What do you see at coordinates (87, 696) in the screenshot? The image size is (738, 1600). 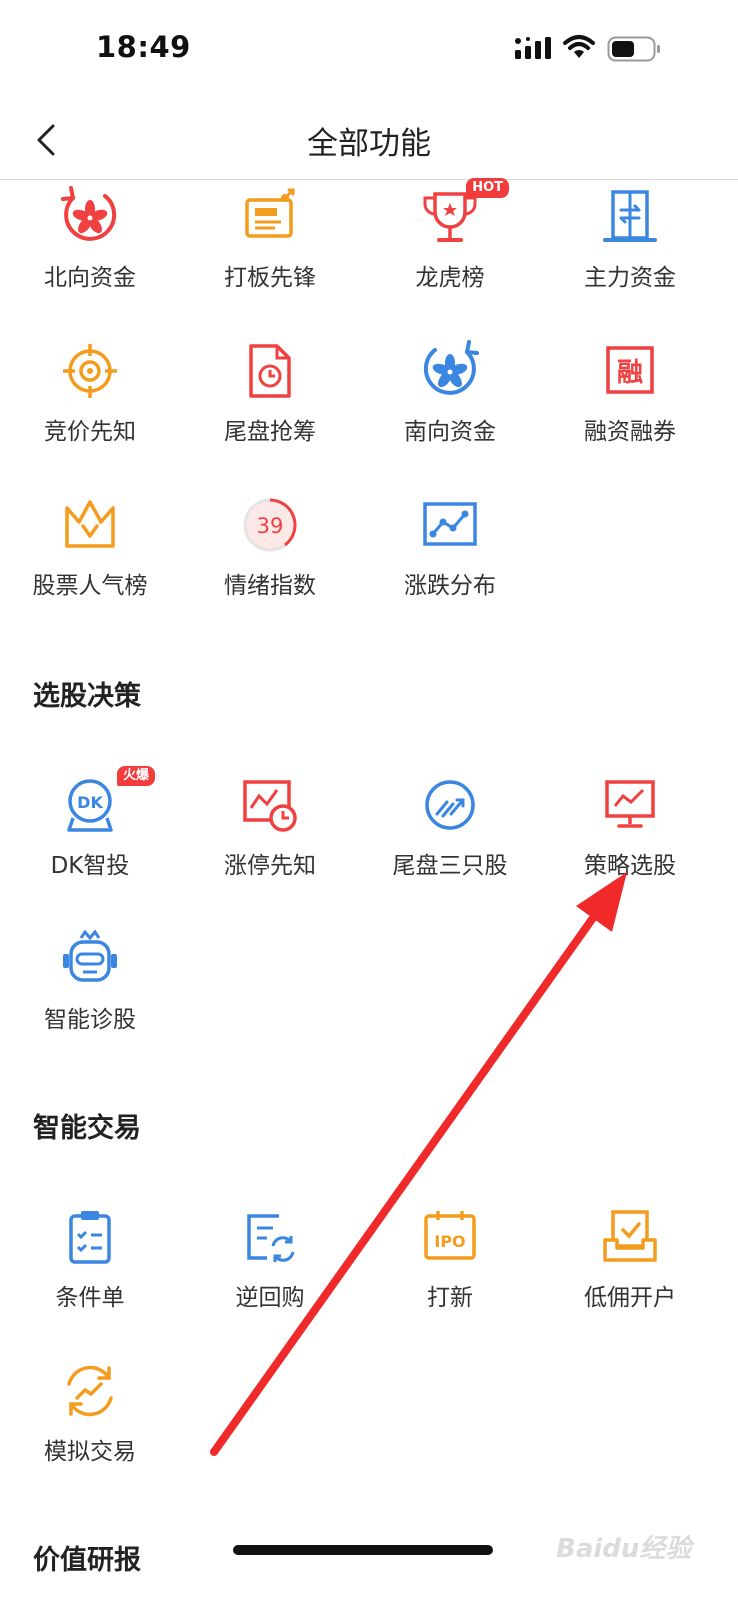 I see `section-title-stock-picking: 选股决策` at bounding box center [87, 696].